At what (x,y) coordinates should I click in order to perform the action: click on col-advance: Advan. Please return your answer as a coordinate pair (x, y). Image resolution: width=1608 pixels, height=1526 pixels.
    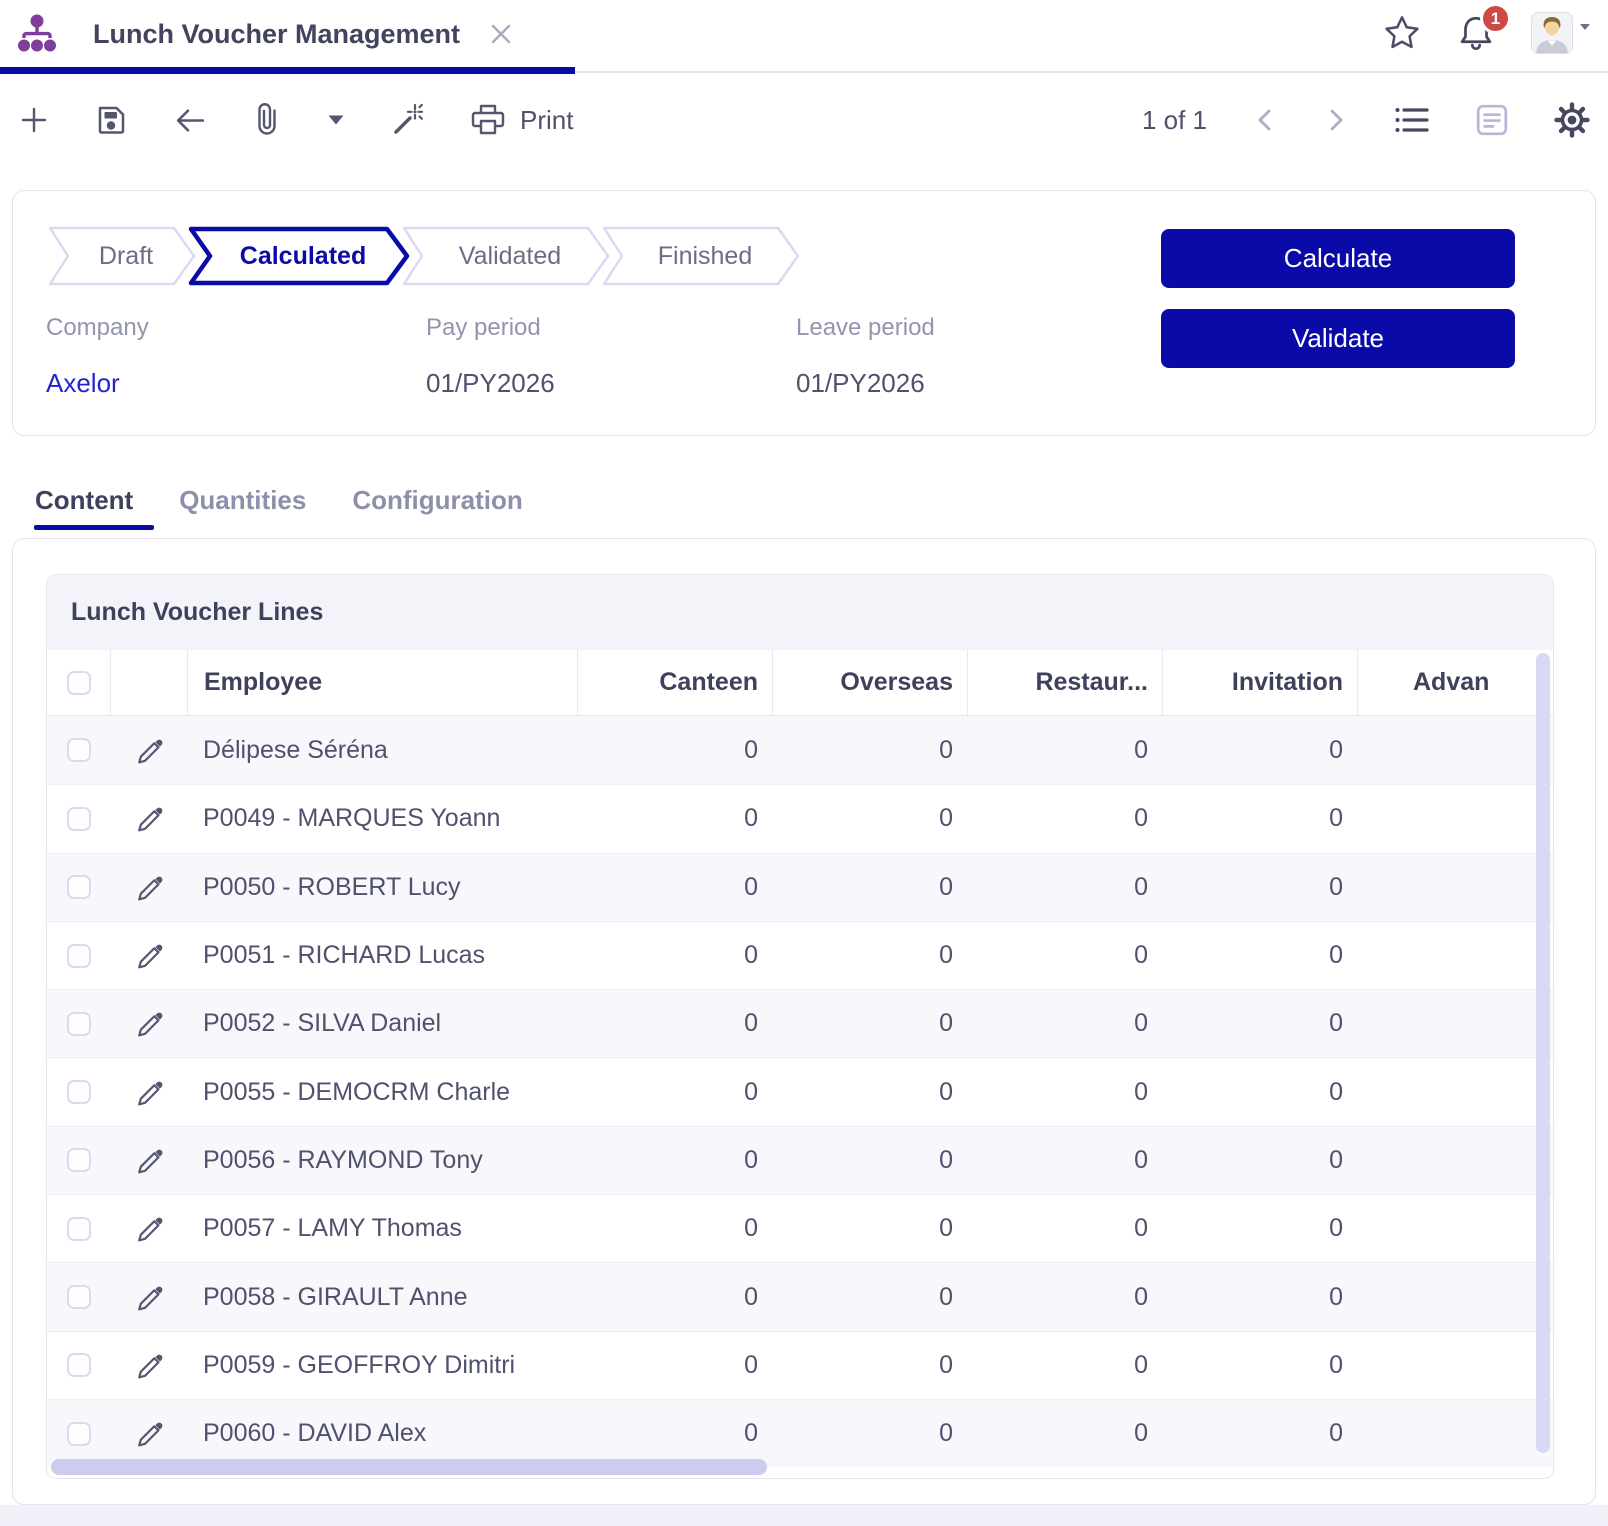
    Looking at the image, I should click on (1455, 682).